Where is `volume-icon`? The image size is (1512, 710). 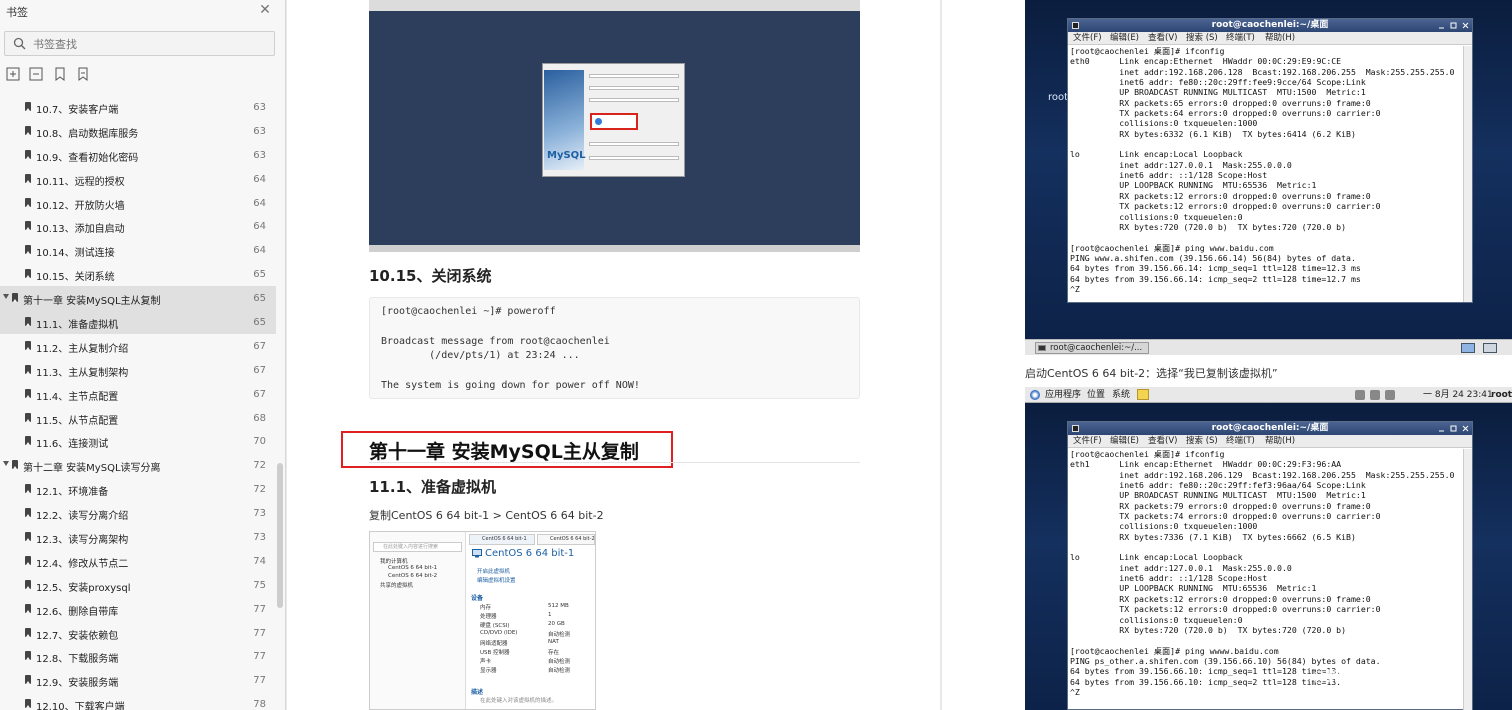
volume-icon is located at coordinates (1375, 395).